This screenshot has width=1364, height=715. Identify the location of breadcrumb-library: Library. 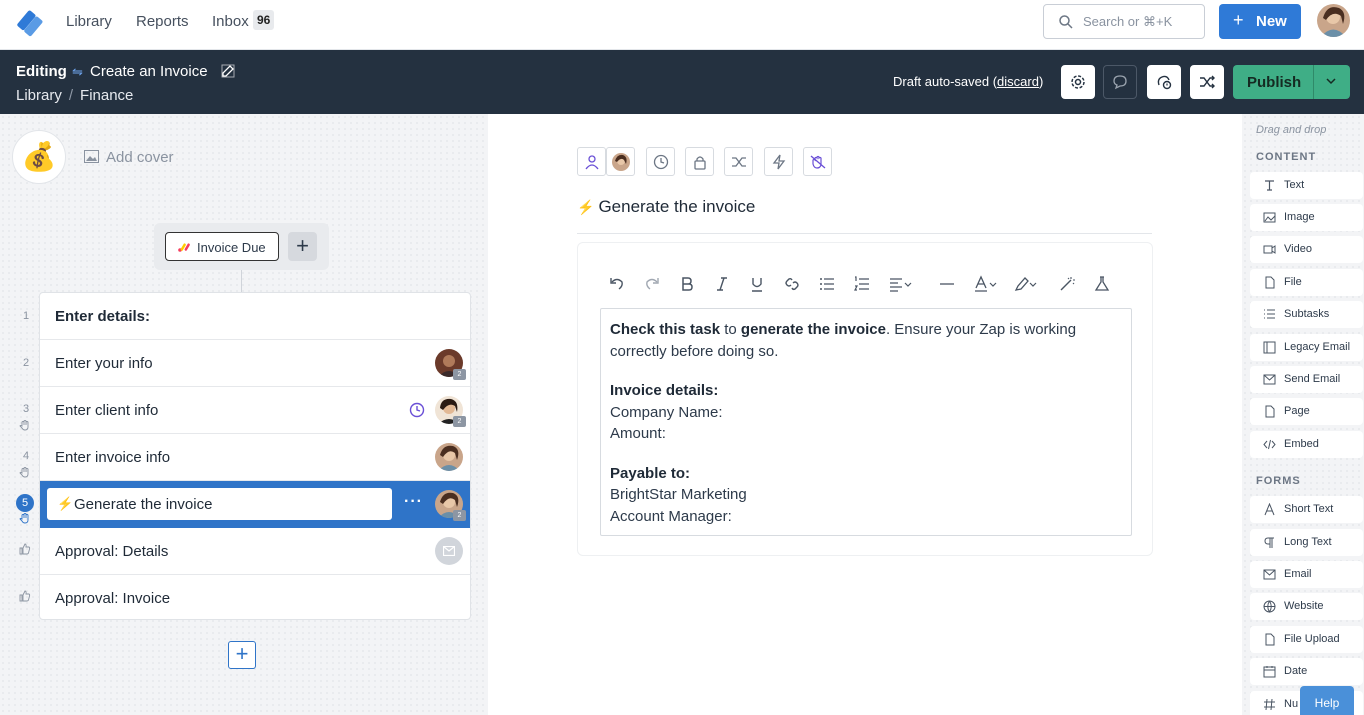
(39, 95).